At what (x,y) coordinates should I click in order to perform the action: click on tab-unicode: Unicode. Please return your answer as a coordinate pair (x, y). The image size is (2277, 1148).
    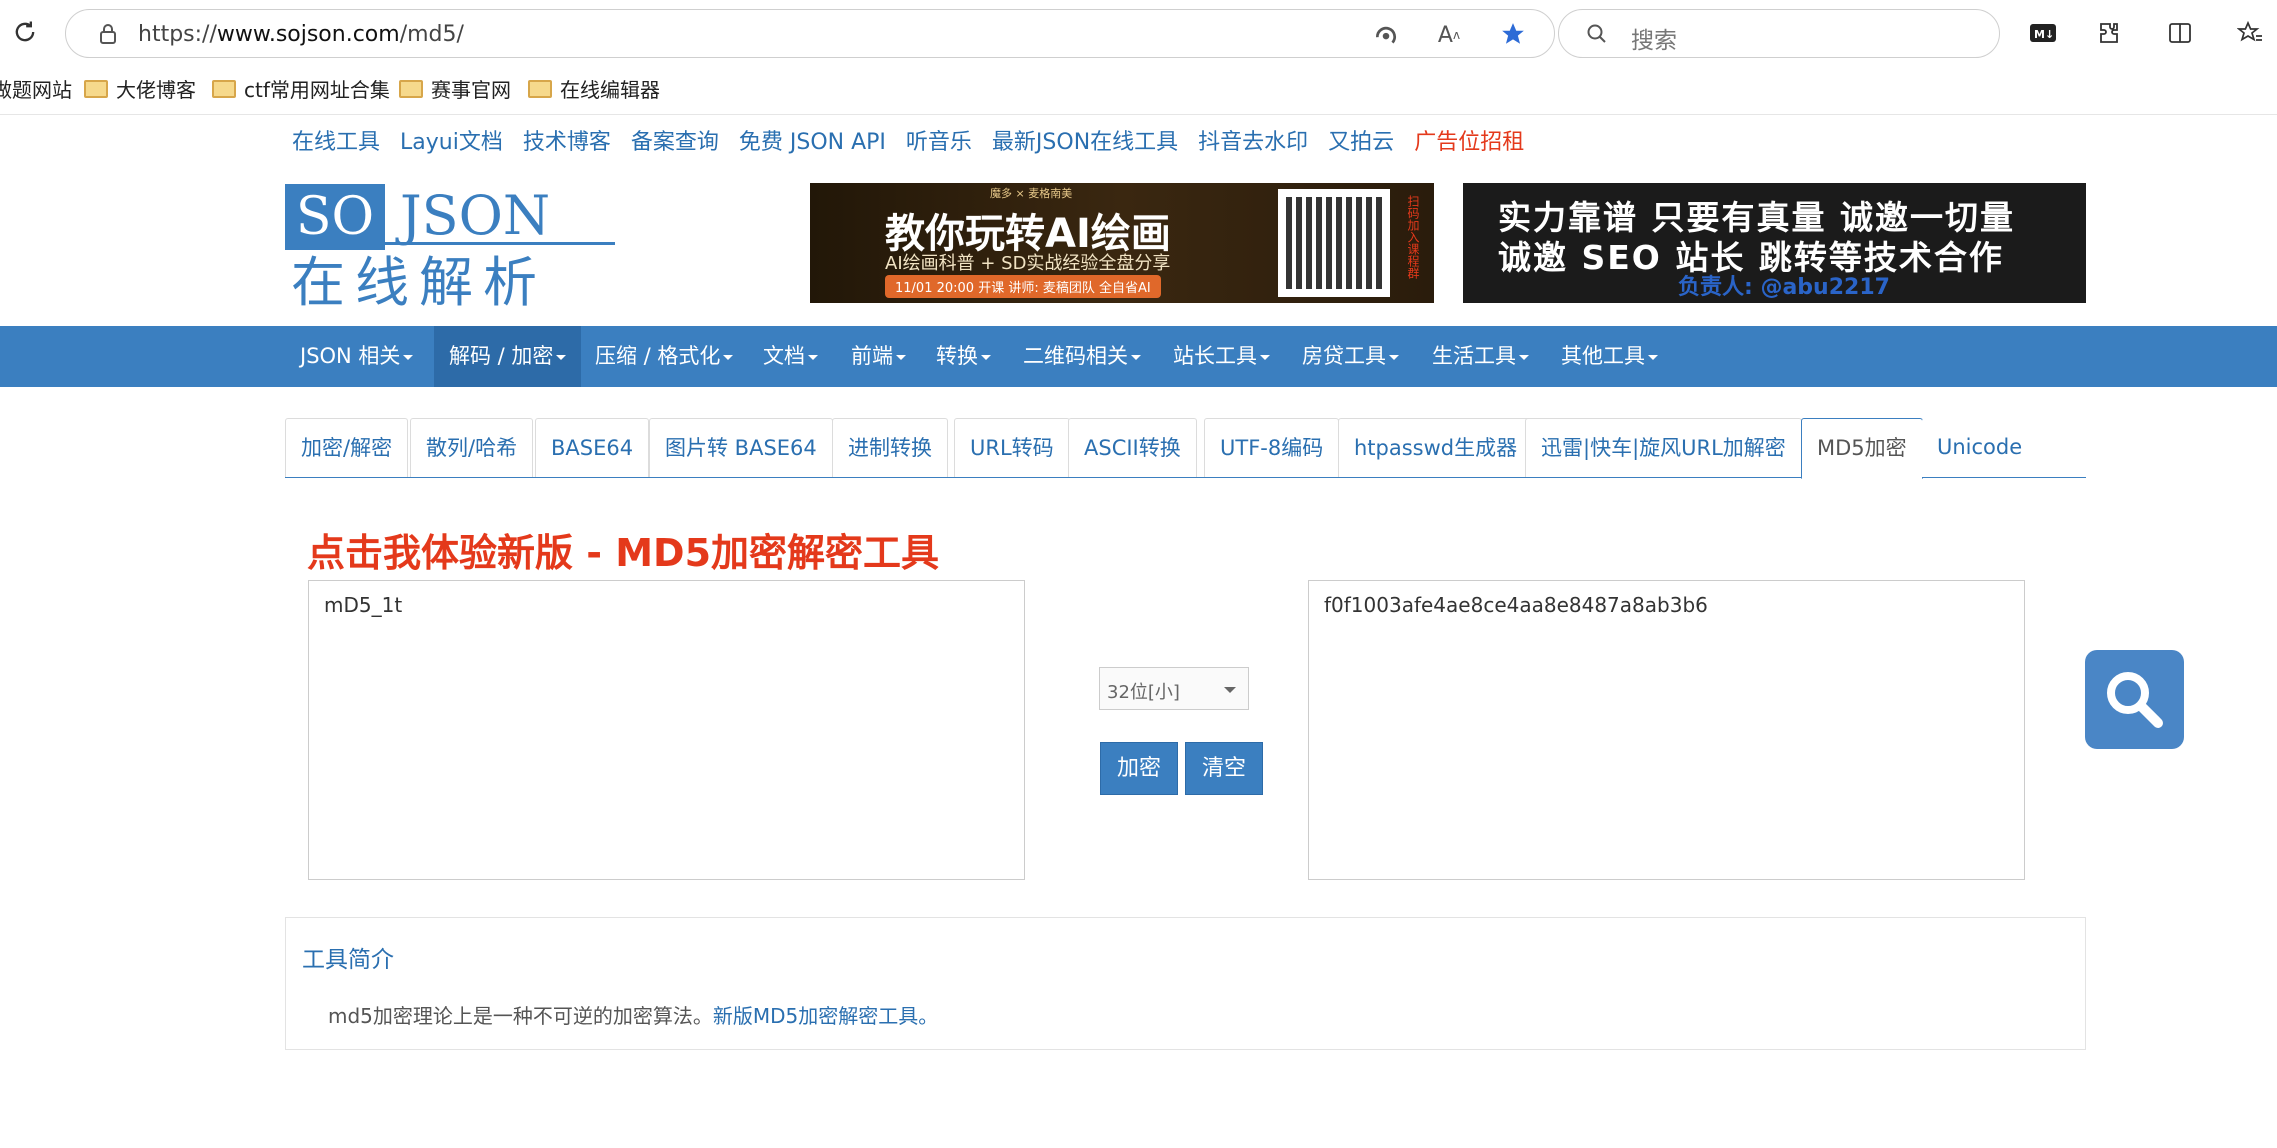
    Looking at the image, I should click on (1980, 447).